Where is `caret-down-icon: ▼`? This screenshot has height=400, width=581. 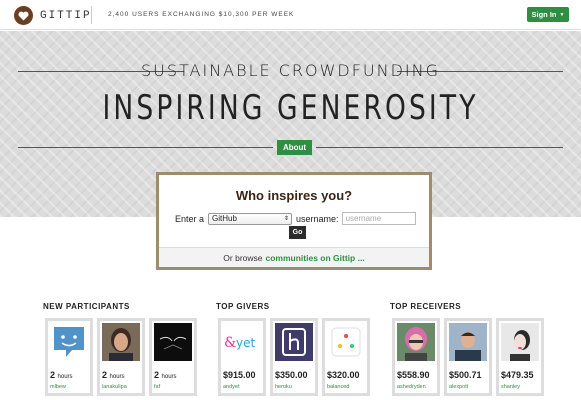
caret-down-icon: ▼ is located at coordinates (562, 14).